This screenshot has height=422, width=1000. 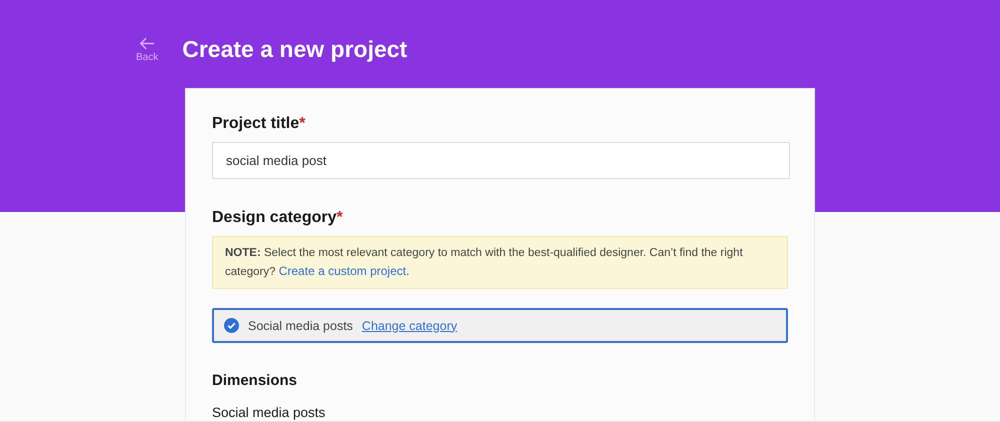 I want to click on back-button: Back, so click(x=147, y=49).